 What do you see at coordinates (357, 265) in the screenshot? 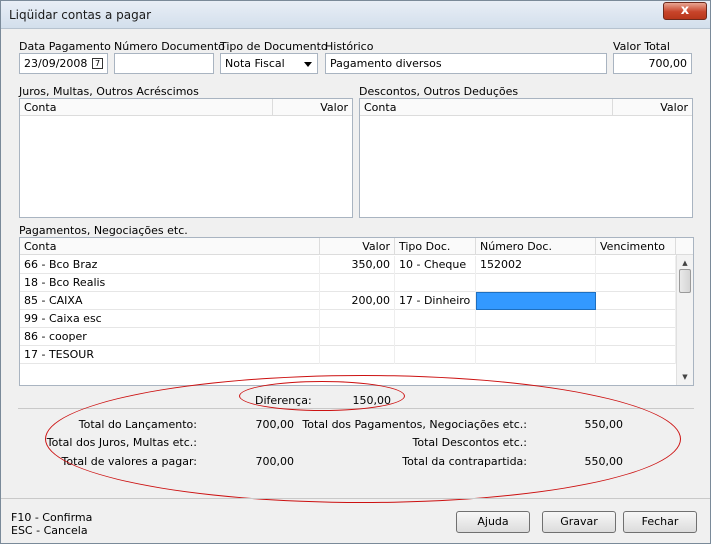
I see `cell-valor: 350,00` at bounding box center [357, 265].